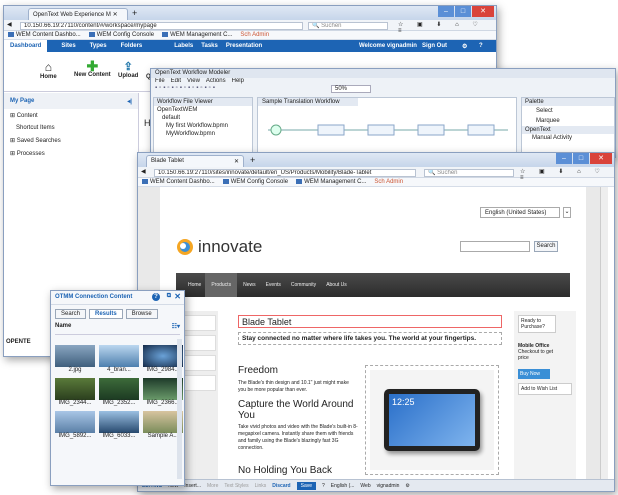 The width and height of the screenshot is (618, 495). Describe the element at coordinates (203, 118) in the screenshot. I see `tree-item: default` at that location.